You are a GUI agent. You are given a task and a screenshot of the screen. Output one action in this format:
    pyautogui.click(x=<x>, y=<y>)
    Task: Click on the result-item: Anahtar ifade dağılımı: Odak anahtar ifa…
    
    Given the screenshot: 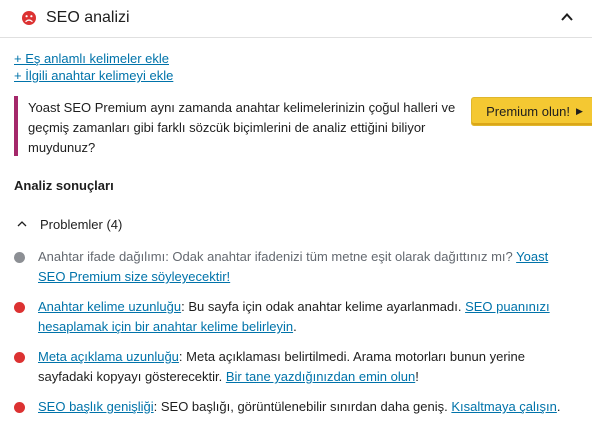 What is the action you would take?
    pyautogui.click(x=294, y=267)
    